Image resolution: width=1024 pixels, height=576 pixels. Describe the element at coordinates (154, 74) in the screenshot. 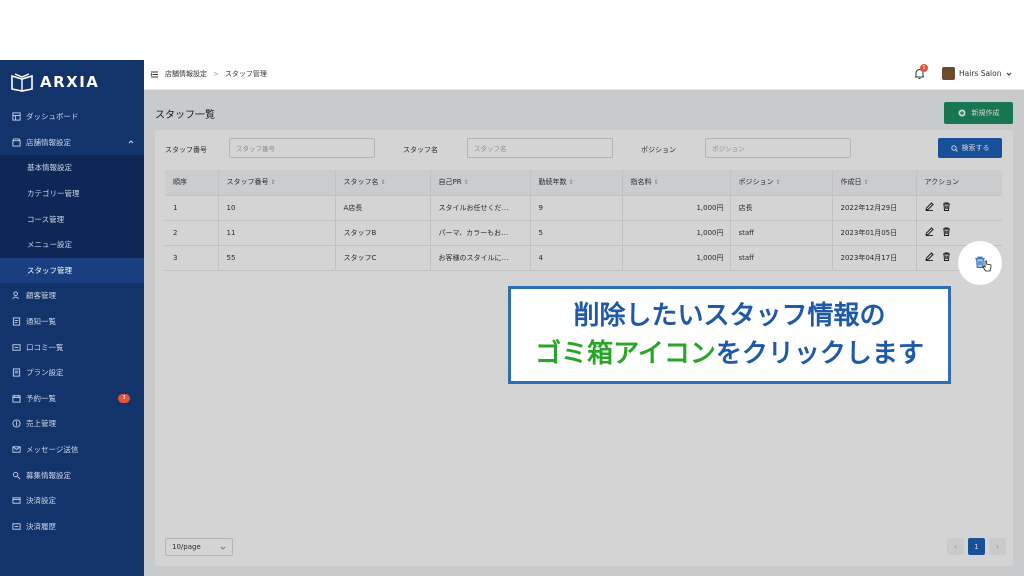

I see `menu-fold-icon` at that location.